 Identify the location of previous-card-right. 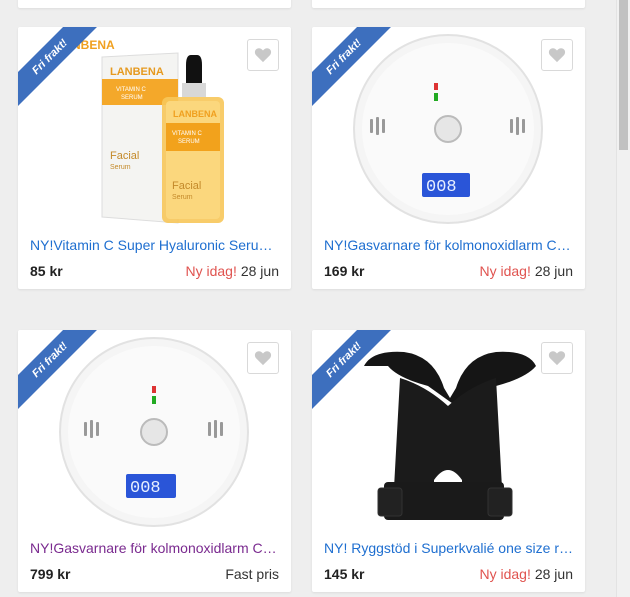
(448, 4).